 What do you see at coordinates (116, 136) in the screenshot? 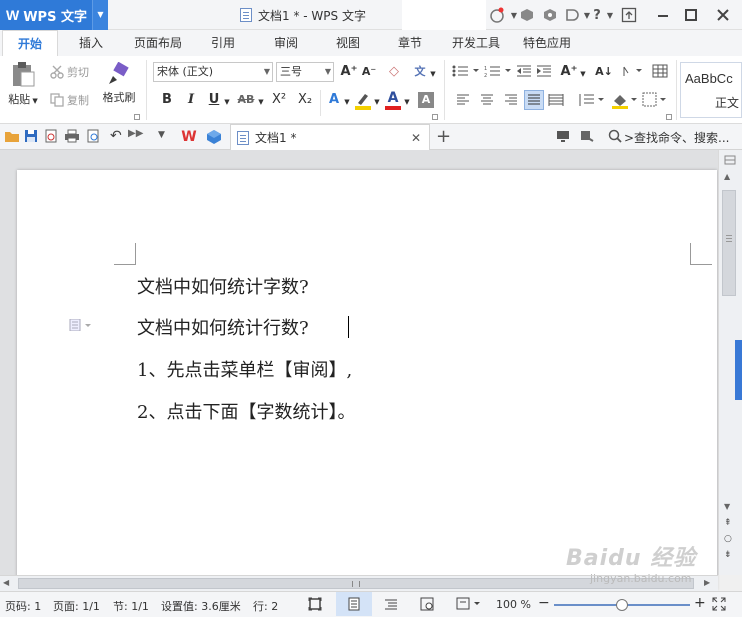
I see `undo-icon: ↶` at bounding box center [116, 136].